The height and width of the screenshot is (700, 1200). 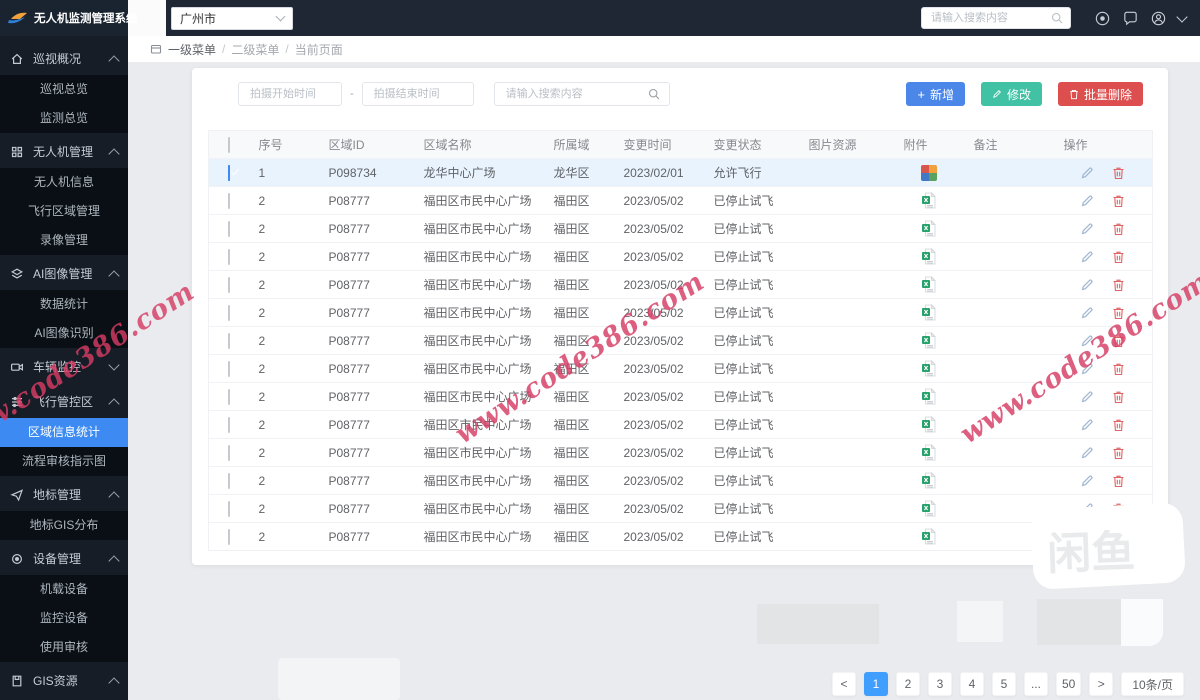 I want to click on batch-delete-button: 批量删除, so click(x=1100, y=94).